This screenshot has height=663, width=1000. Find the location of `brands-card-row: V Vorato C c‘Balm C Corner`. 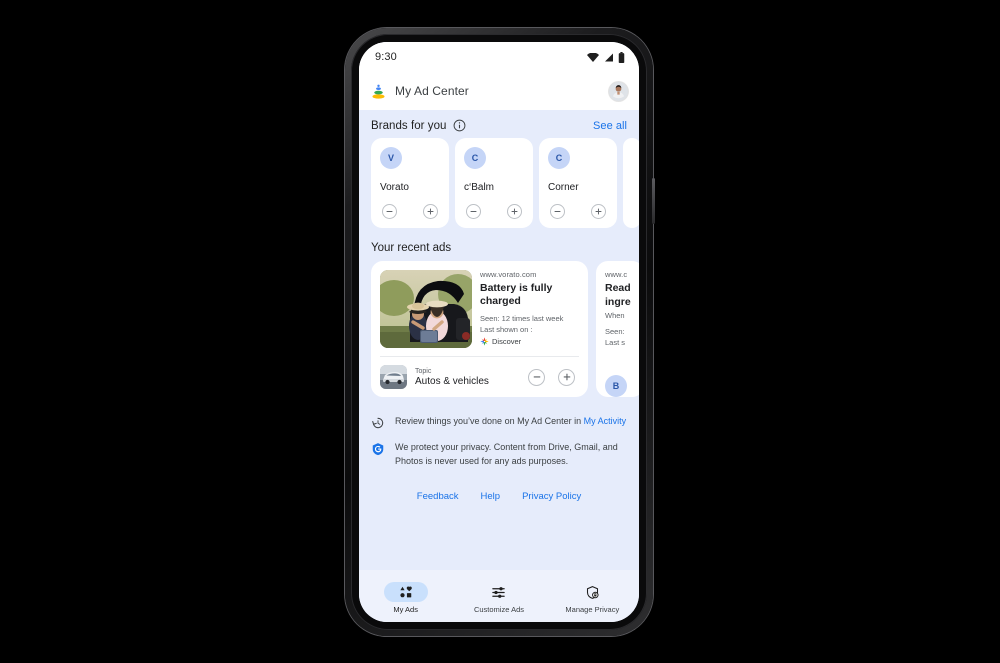

brands-card-row: V Vorato C c‘Balm C Corner is located at coordinates (499, 183).